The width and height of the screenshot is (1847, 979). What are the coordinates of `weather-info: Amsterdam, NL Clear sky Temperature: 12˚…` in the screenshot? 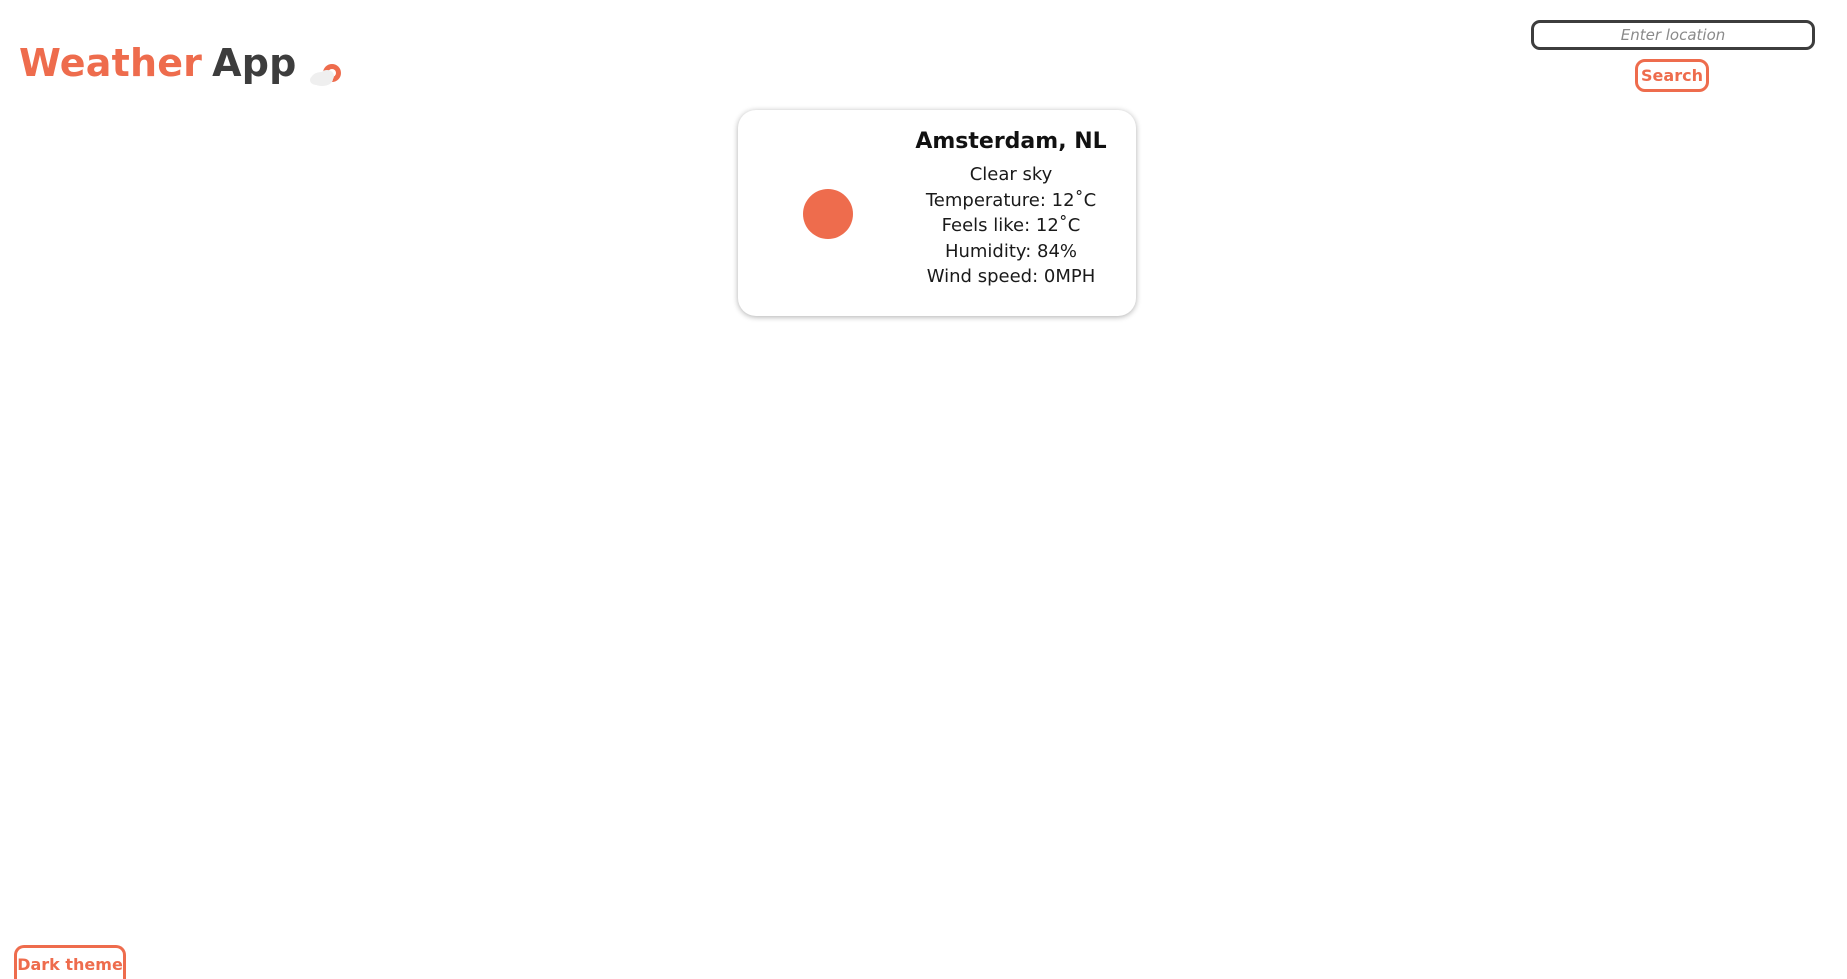 It's located at (1011, 209).